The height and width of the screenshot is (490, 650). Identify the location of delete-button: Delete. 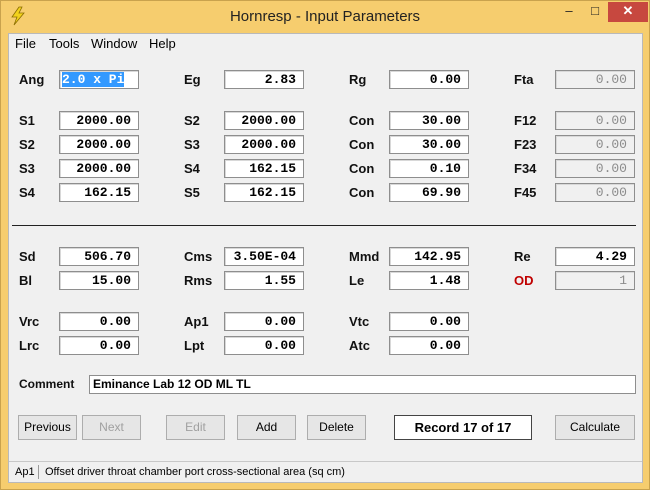
(336, 427).